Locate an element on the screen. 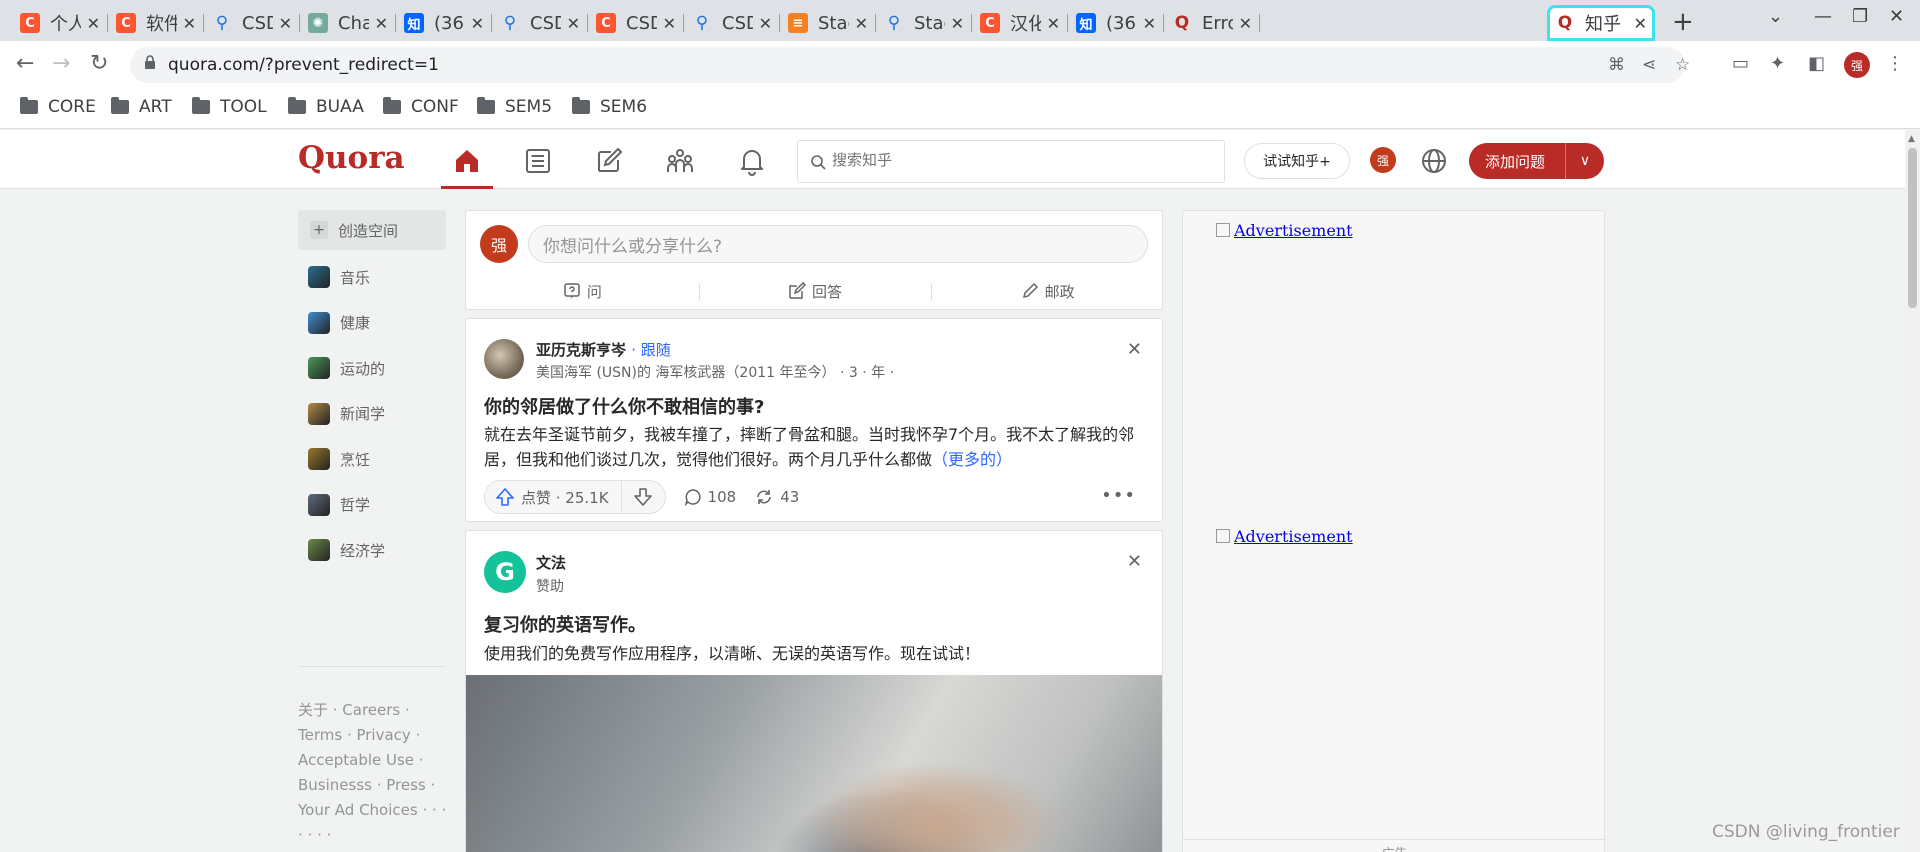 The image size is (1920, 852). sidebar-space-item: 新闻学 is located at coordinates (346, 414).